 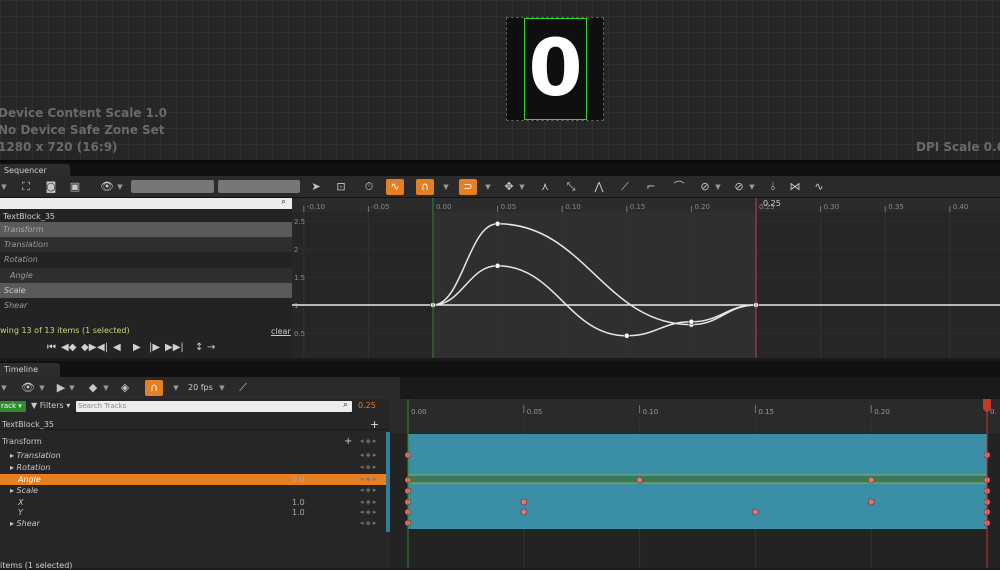 What do you see at coordinates (795, 187) in the screenshot?
I see `straighten-icon: ⋈` at bounding box center [795, 187].